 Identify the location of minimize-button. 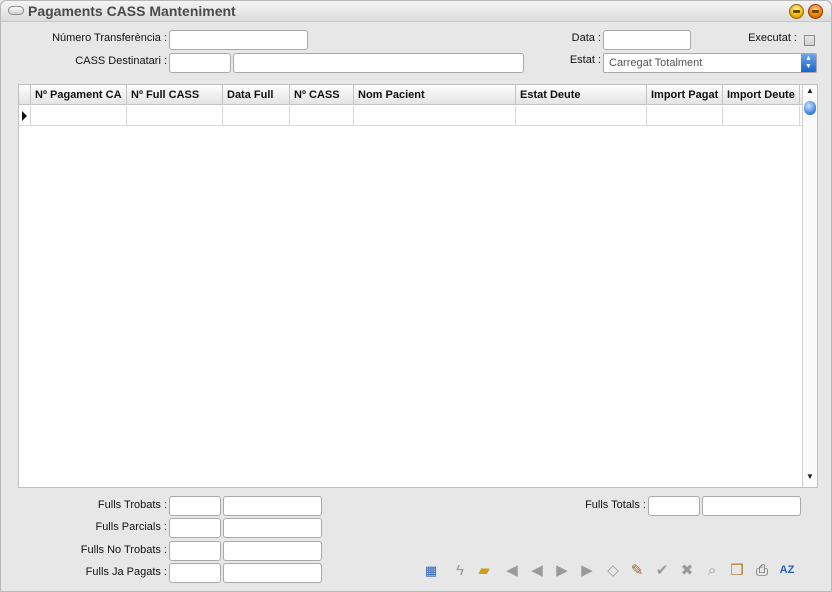
(796, 11).